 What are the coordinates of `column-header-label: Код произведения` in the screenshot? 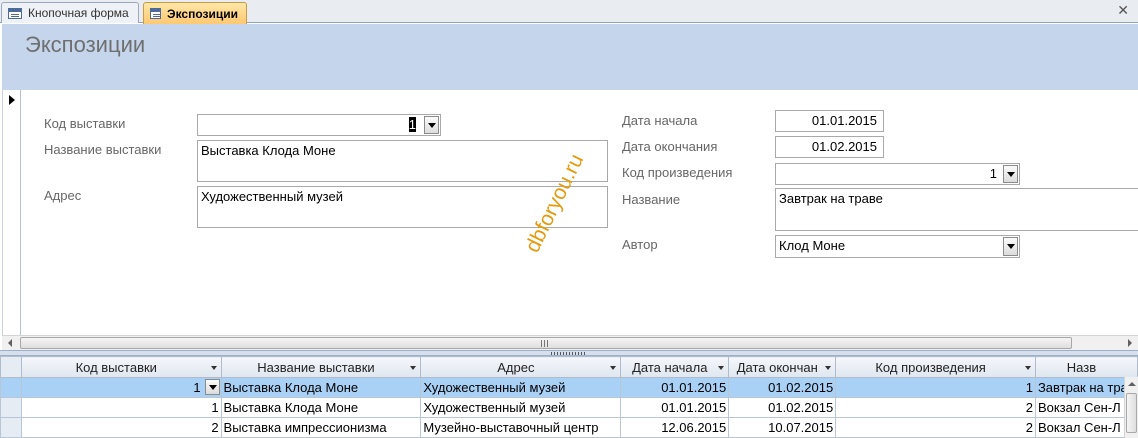 It's located at (930, 367).